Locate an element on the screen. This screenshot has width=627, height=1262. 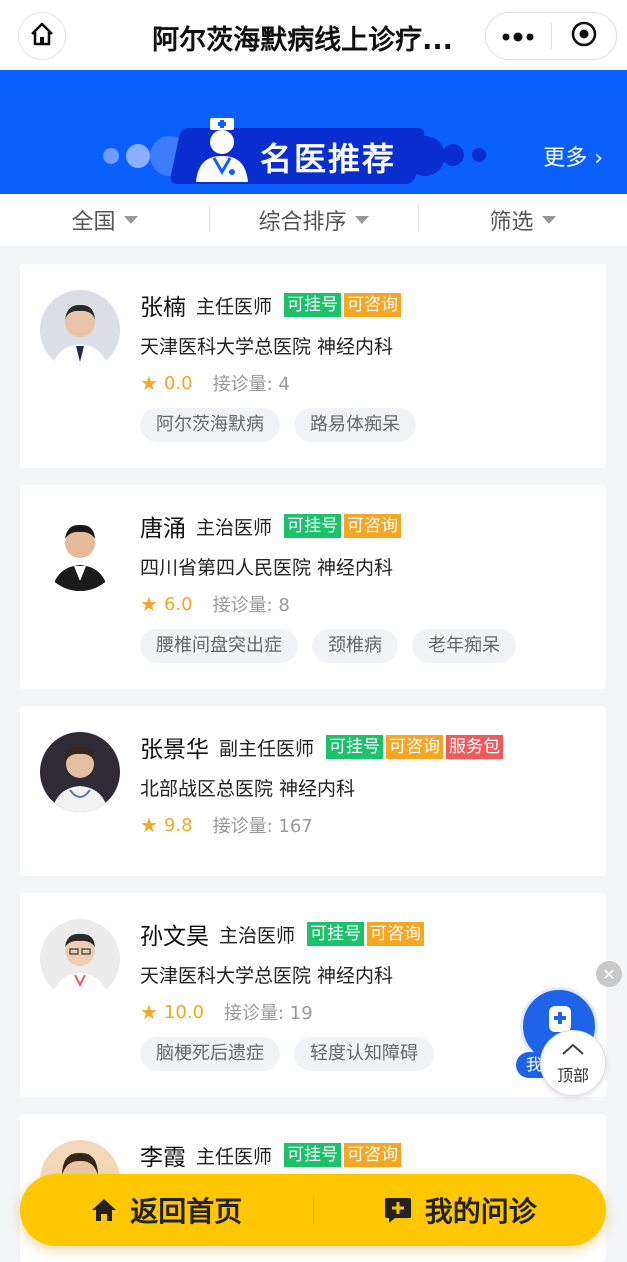
doctor-rating: ★ 9.8 接诊量: 167 is located at coordinates (226, 825).